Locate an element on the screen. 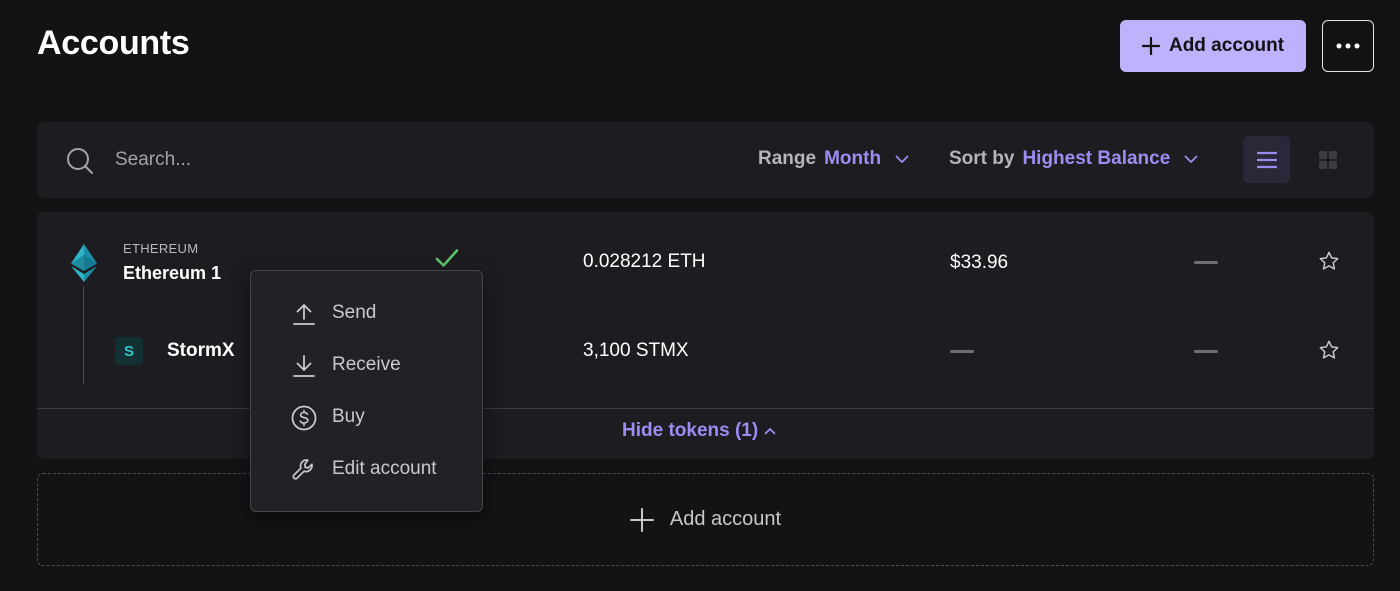 The image size is (1400, 591). accounts-toolbar: Range Month Sort by Highest Balance is located at coordinates (705, 160).